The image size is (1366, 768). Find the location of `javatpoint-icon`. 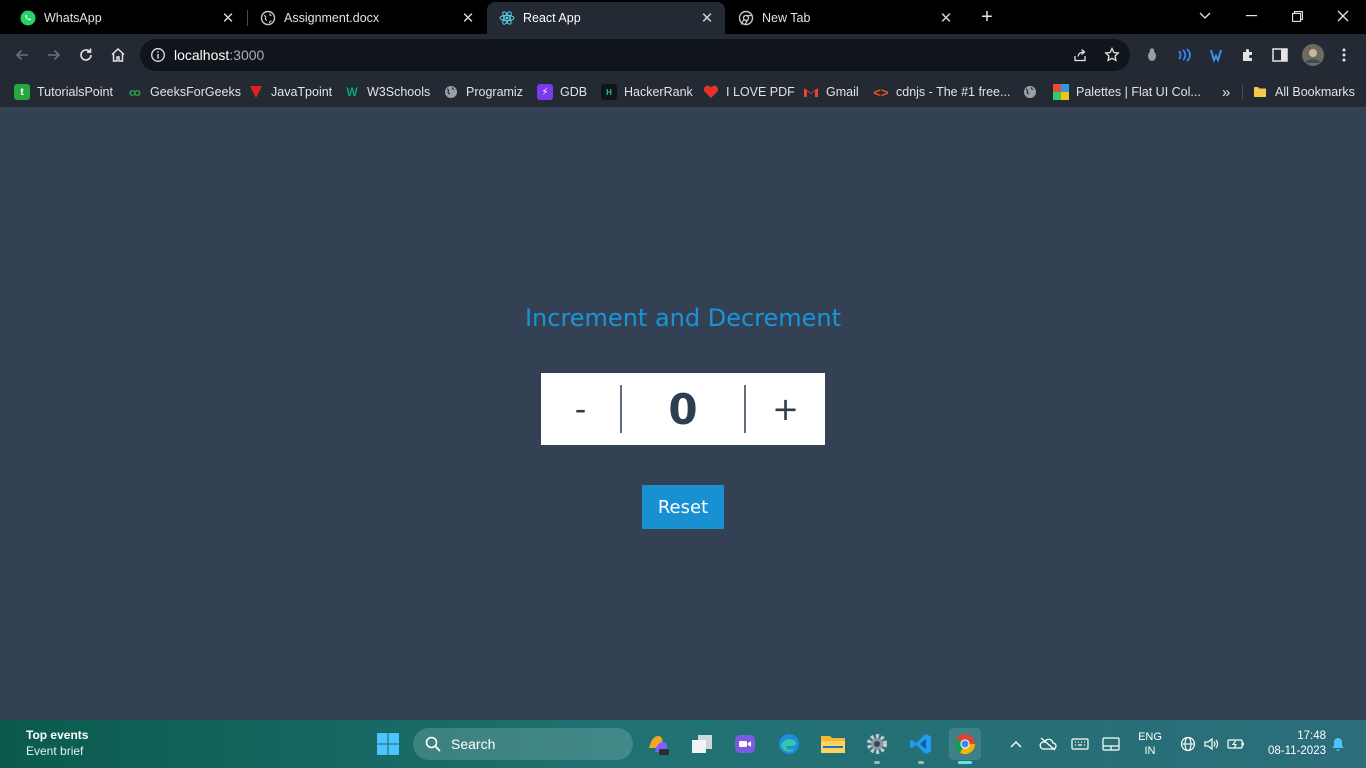

javatpoint-icon is located at coordinates (256, 92).